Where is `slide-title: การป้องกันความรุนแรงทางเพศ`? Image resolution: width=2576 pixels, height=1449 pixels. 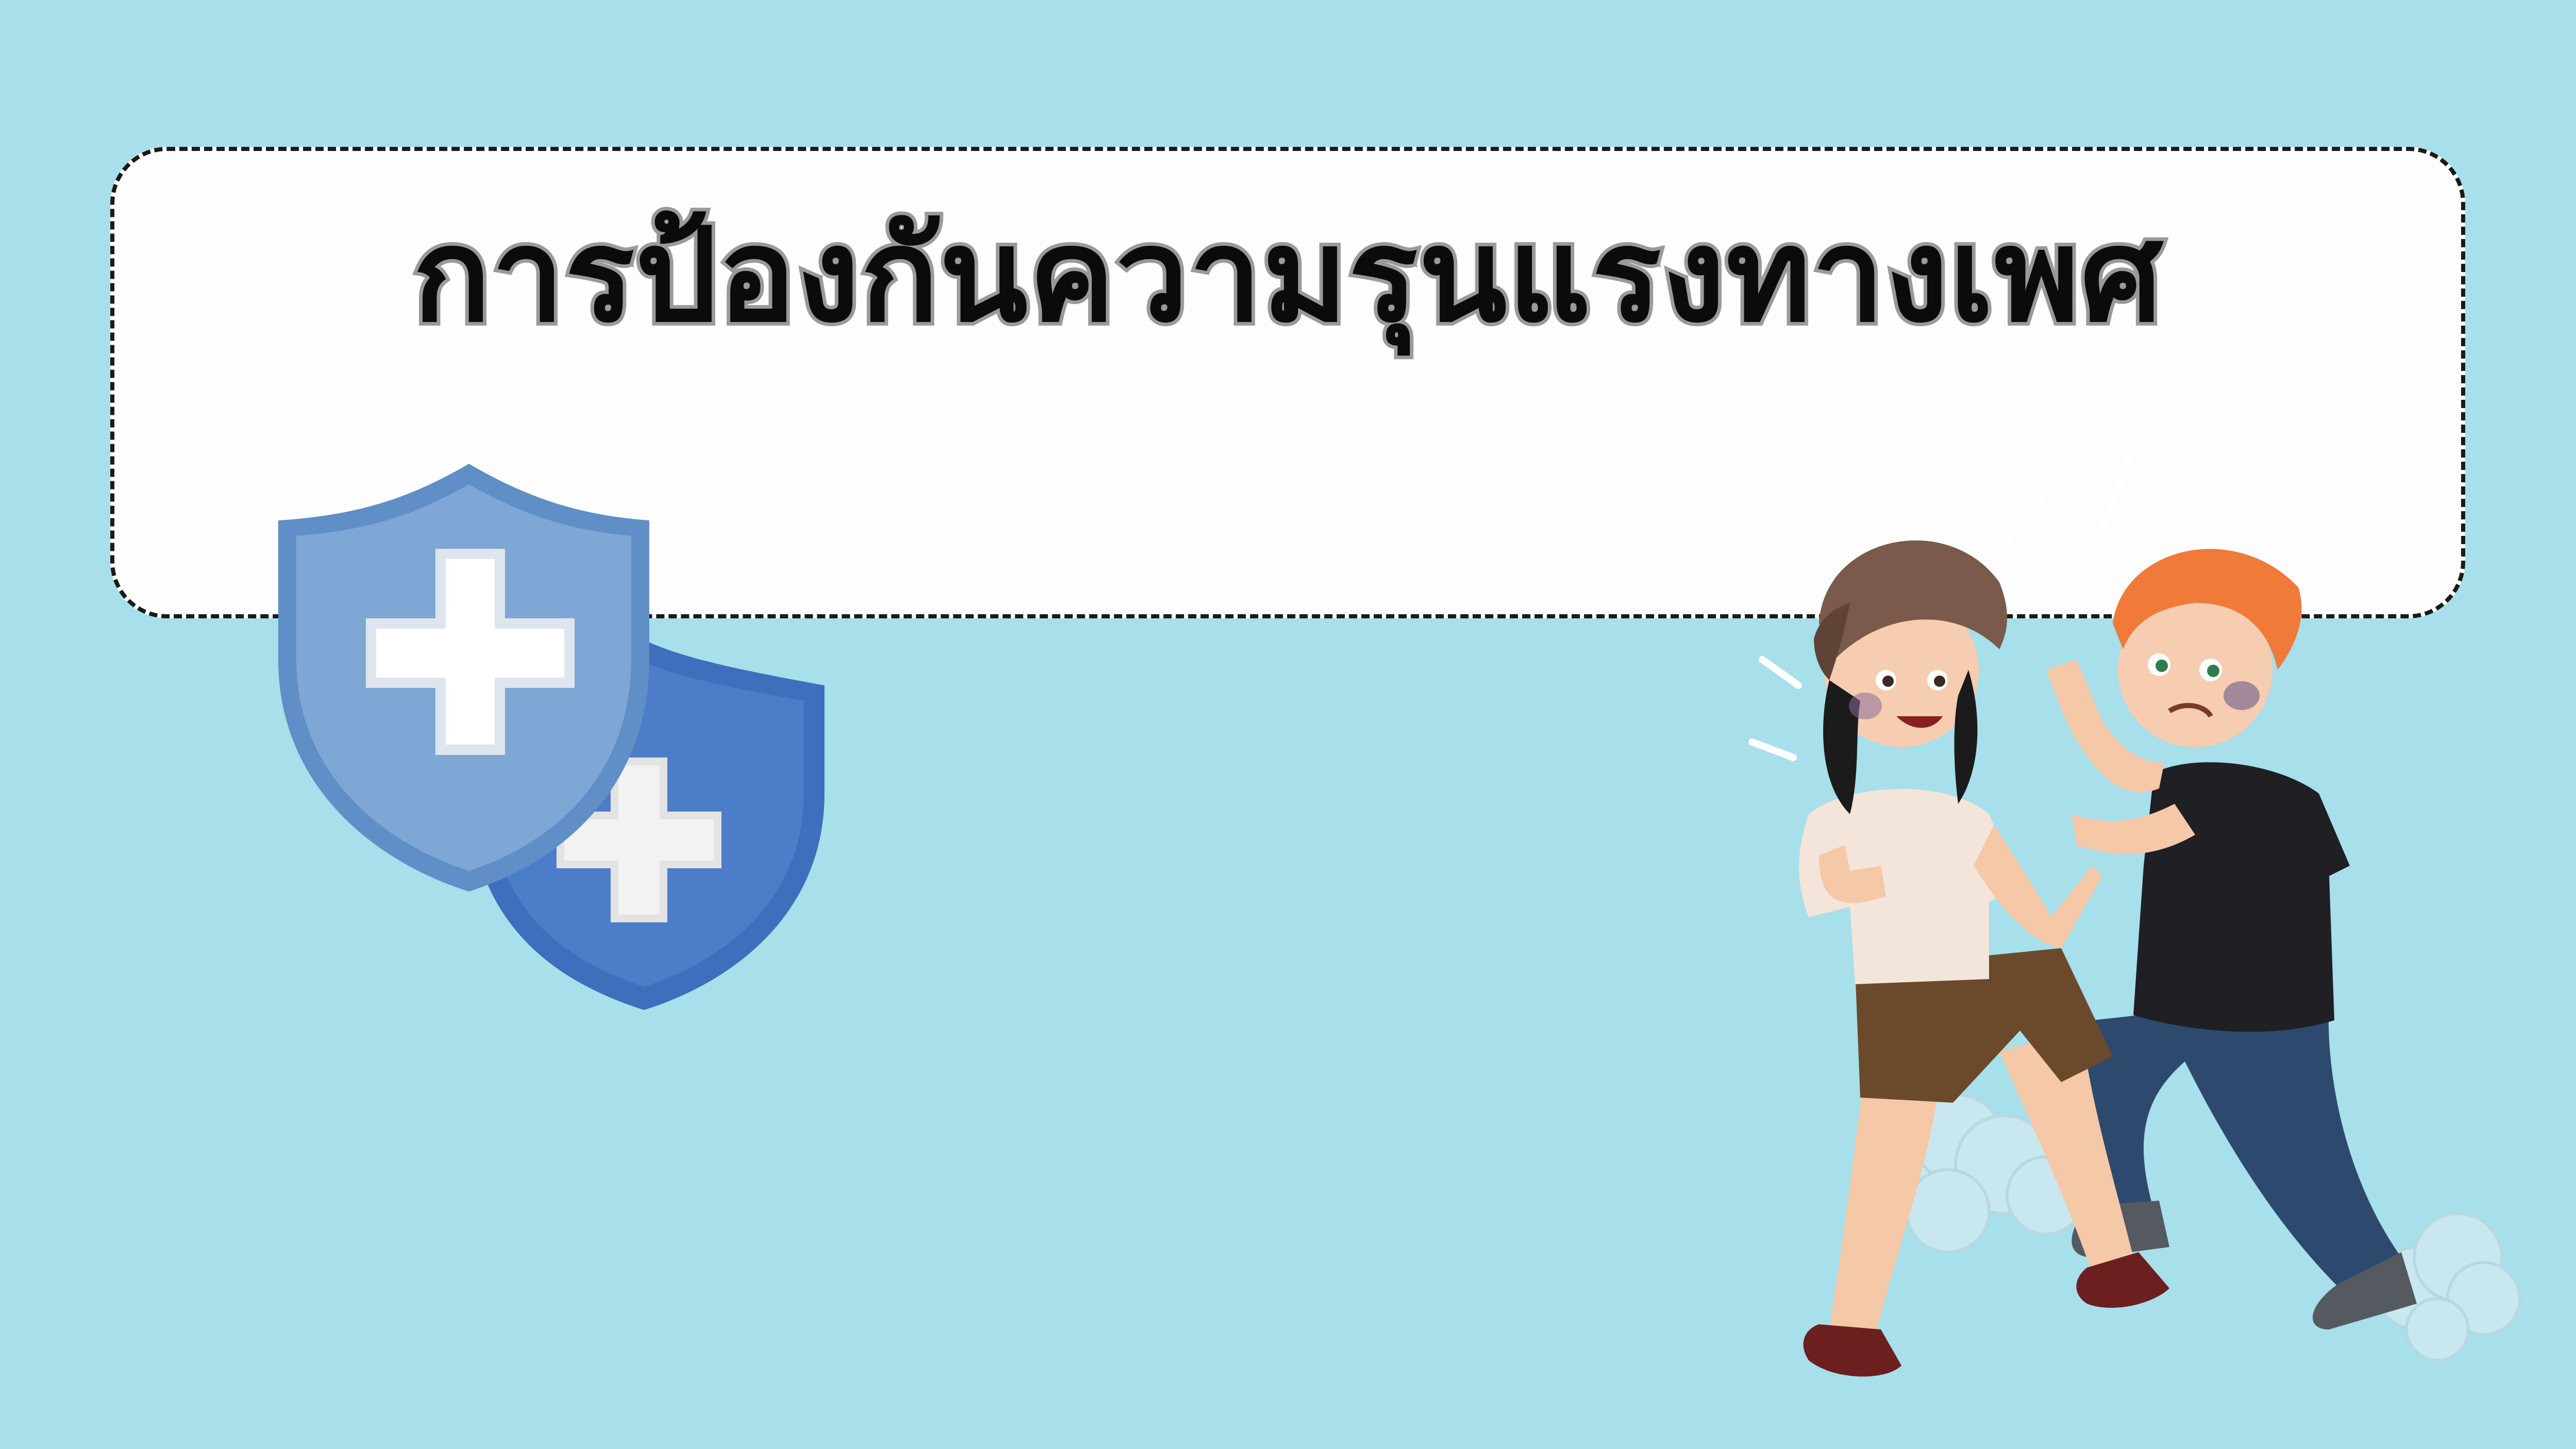
slide-title: การป้องกันความรุนแรงทางเพศ is located at coordinates (1287, 275).